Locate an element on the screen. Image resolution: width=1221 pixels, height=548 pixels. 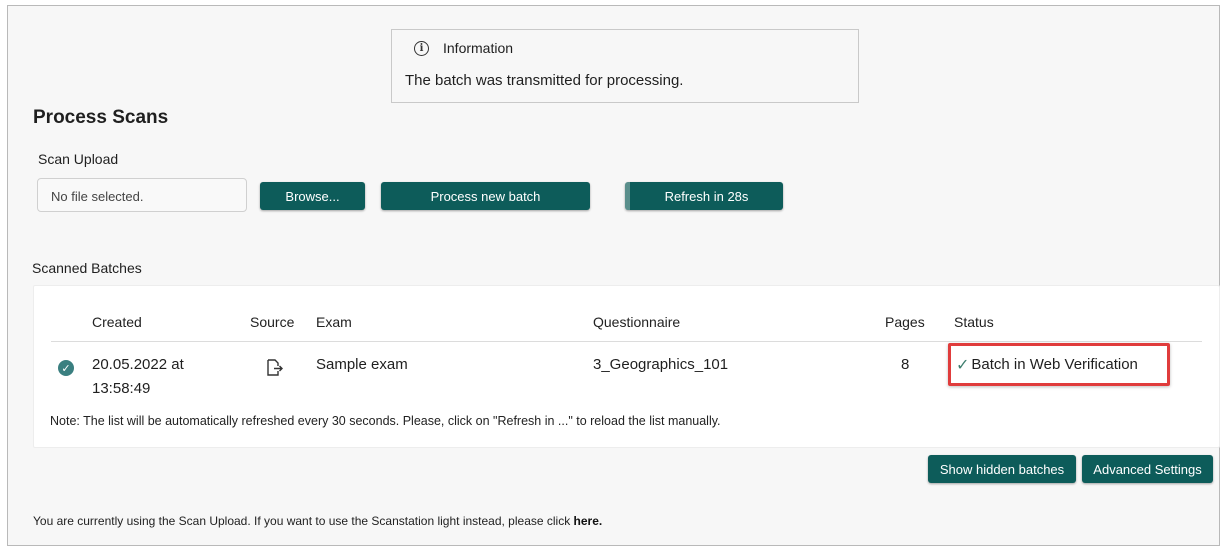
process-new-batch-button: Process new batch is located at coordinates (485, 196).